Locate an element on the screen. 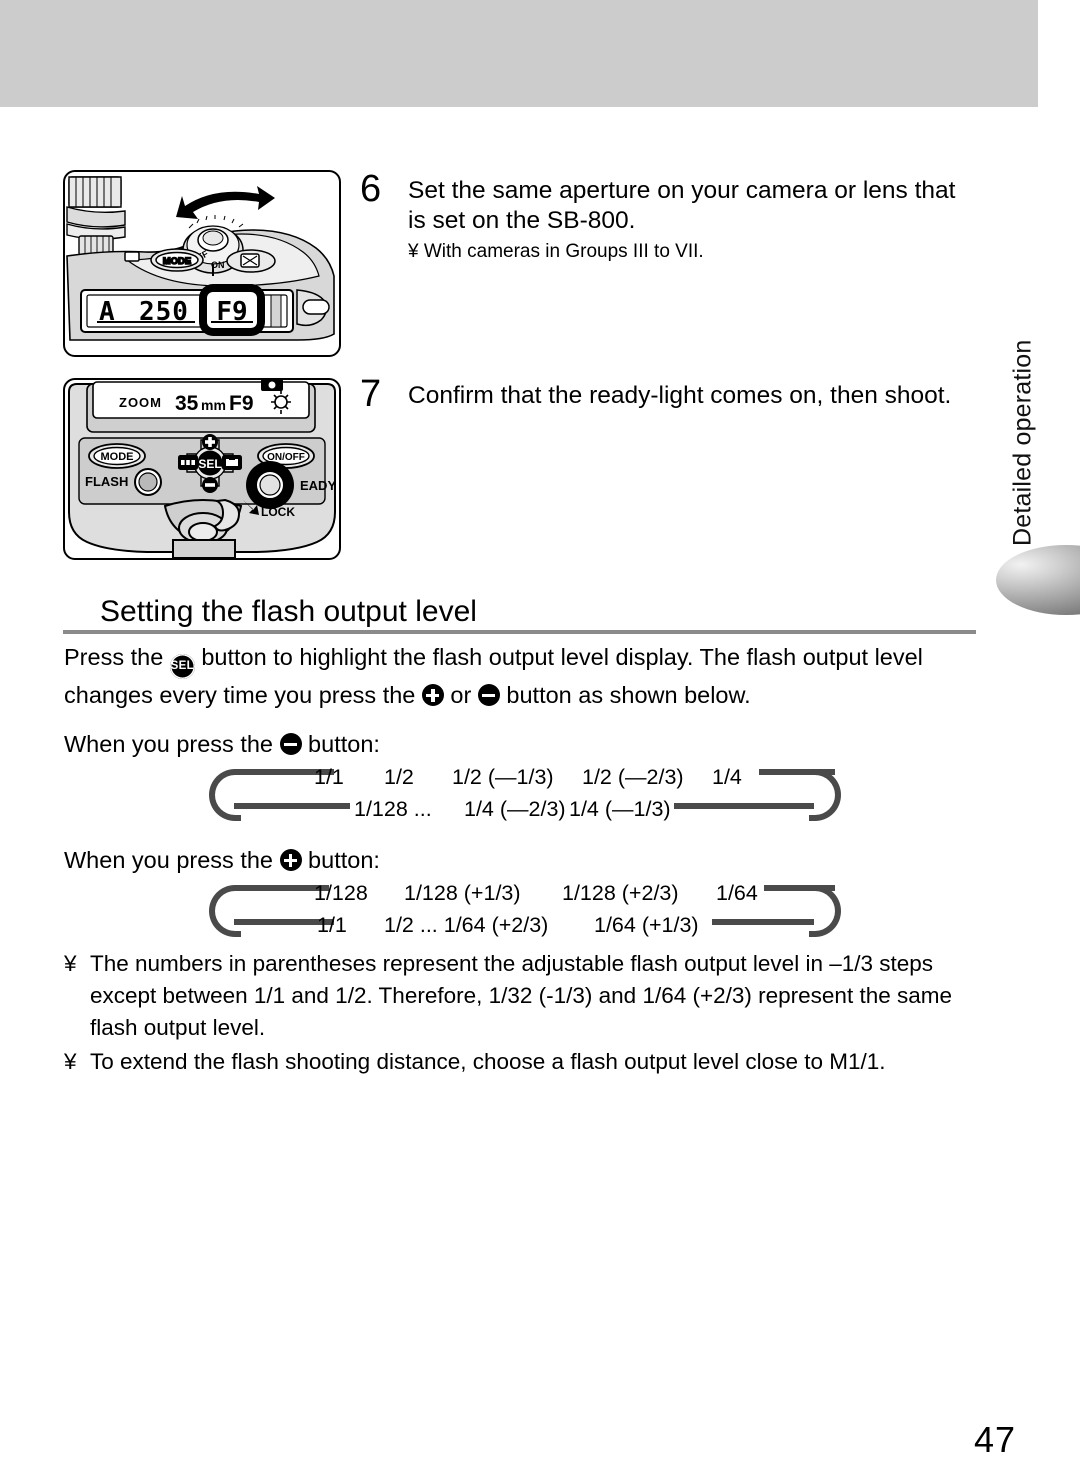 This screenshot has width=1080, height=1483. sequence-minus-caption: When you press the button: is located at coordinates (524, 744).